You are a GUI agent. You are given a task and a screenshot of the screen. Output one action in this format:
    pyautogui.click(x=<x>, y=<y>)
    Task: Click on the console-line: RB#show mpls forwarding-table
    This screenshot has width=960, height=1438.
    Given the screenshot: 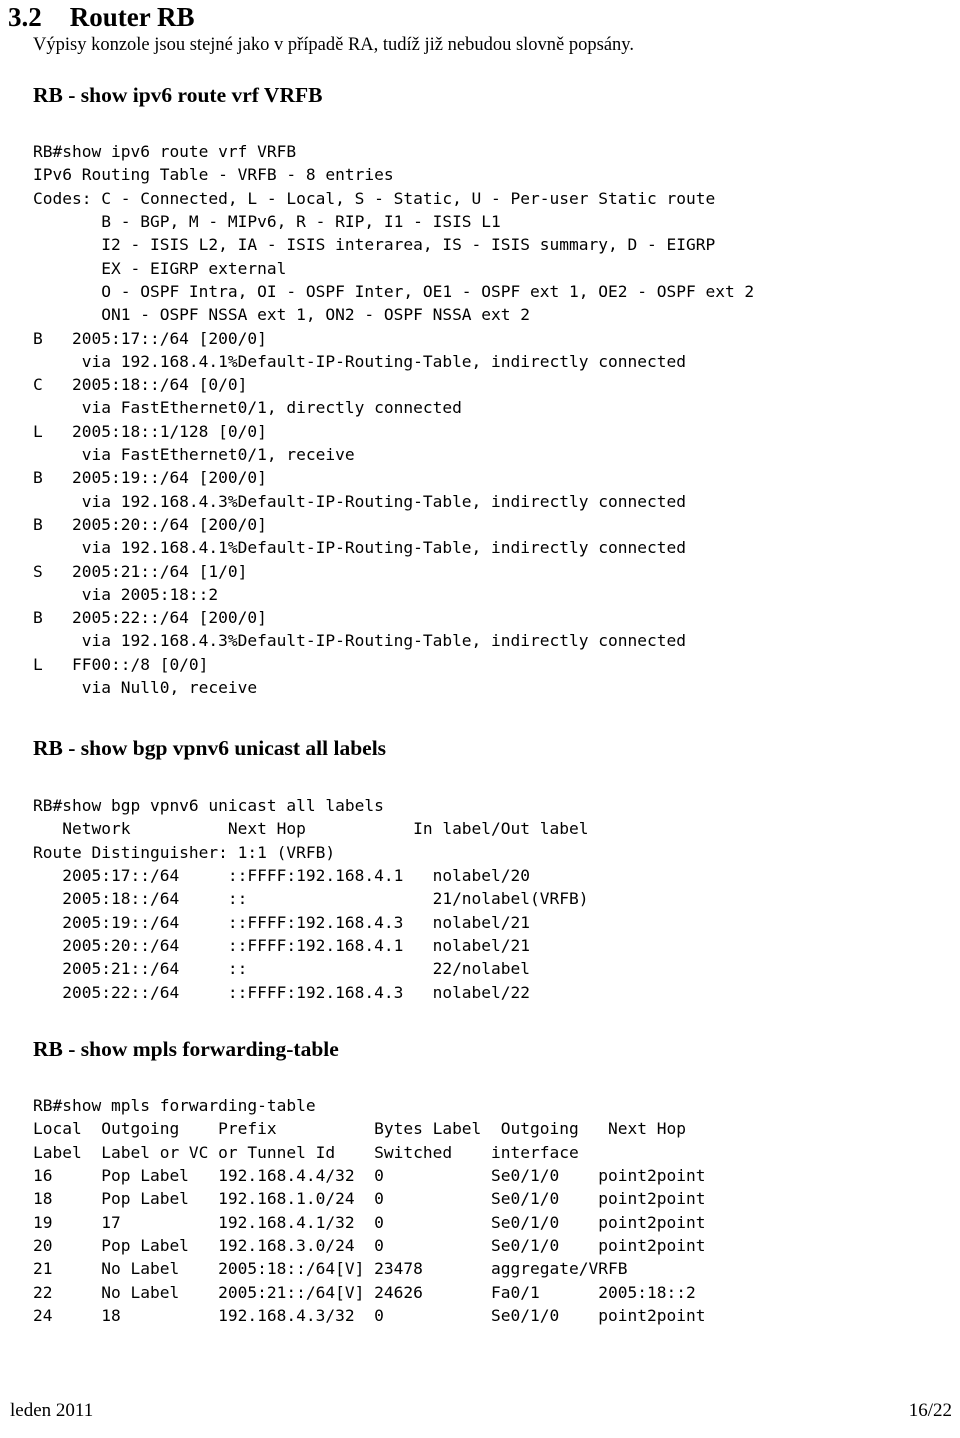 What is the action you would take?
    pyautogui.click(x=174, y=1106)
    